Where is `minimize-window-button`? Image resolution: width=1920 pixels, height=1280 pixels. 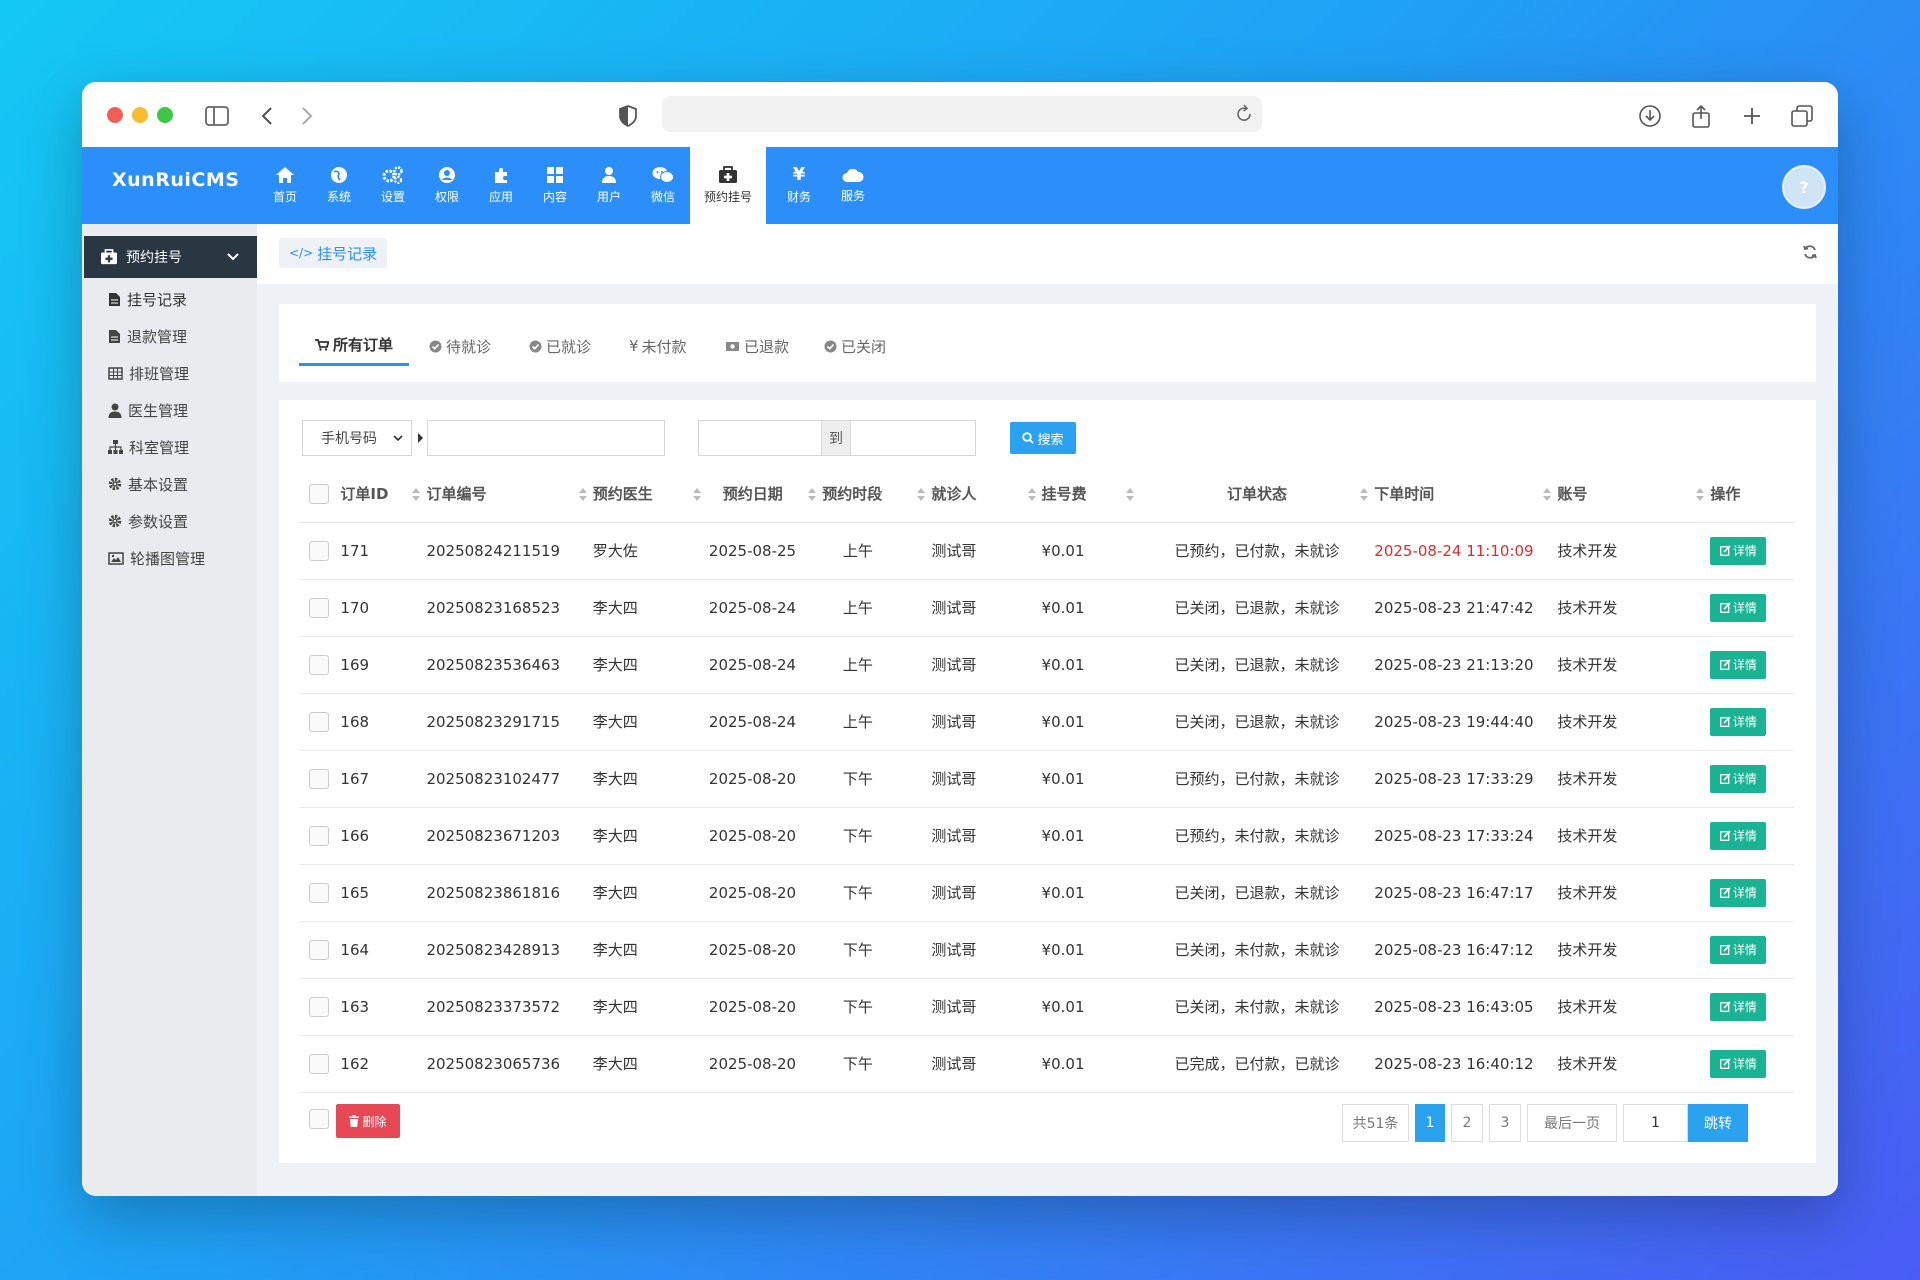 minimize-window-button is located at coordinates (140, 115).